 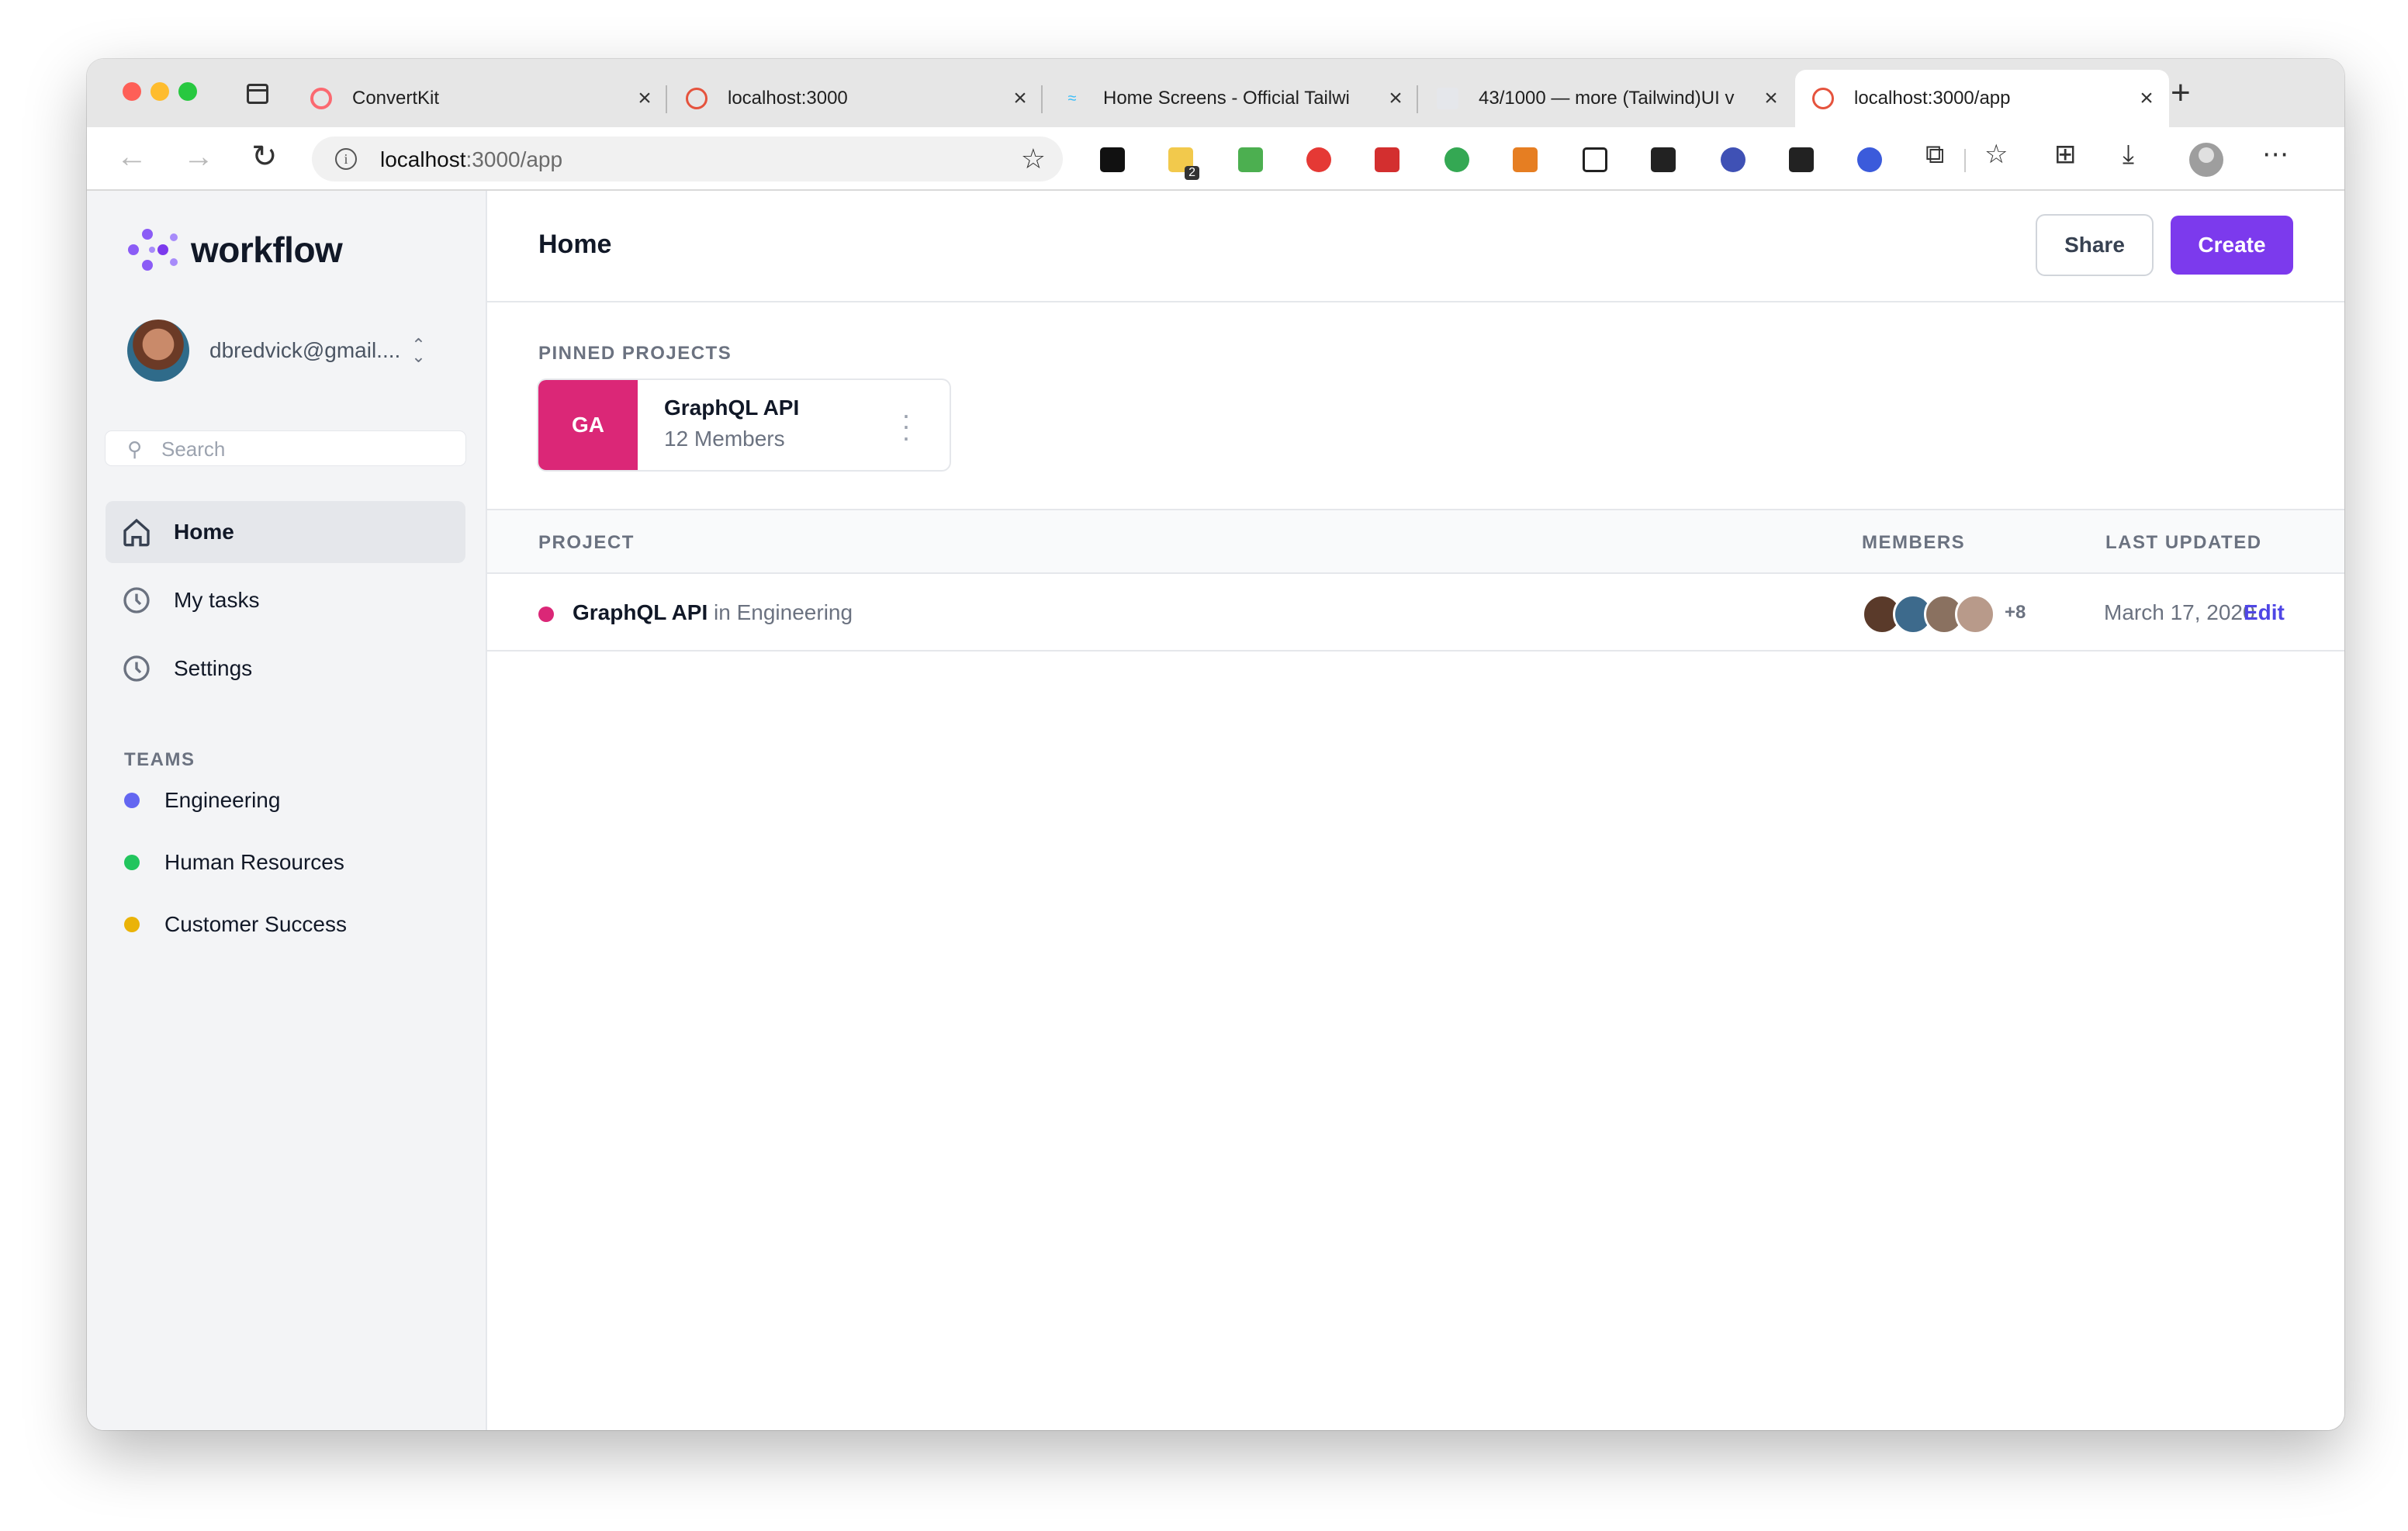 What do you see at coordinates (2265, 612) in the screenshot?
I see `edit-link: Edit` at bounding box center [2265, 612].